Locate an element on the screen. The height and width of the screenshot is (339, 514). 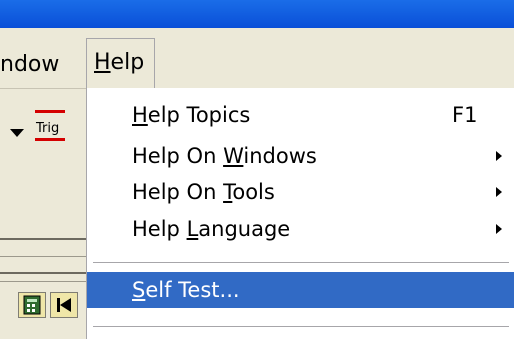
mnemonic: T is located at coordinates (228, 192).